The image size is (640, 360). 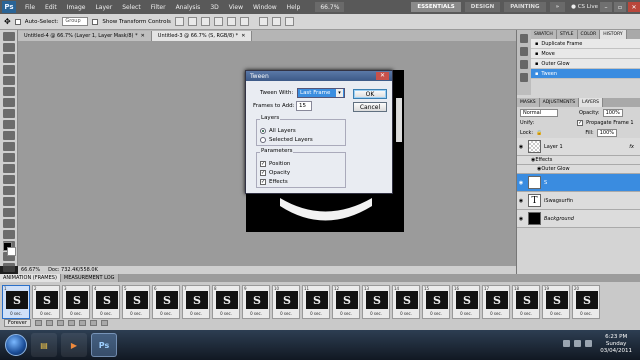 What do you see at coordinates (103, 7) in the screenshot?
I see `menu-layer: Layer` at bounding box center [103, 7].